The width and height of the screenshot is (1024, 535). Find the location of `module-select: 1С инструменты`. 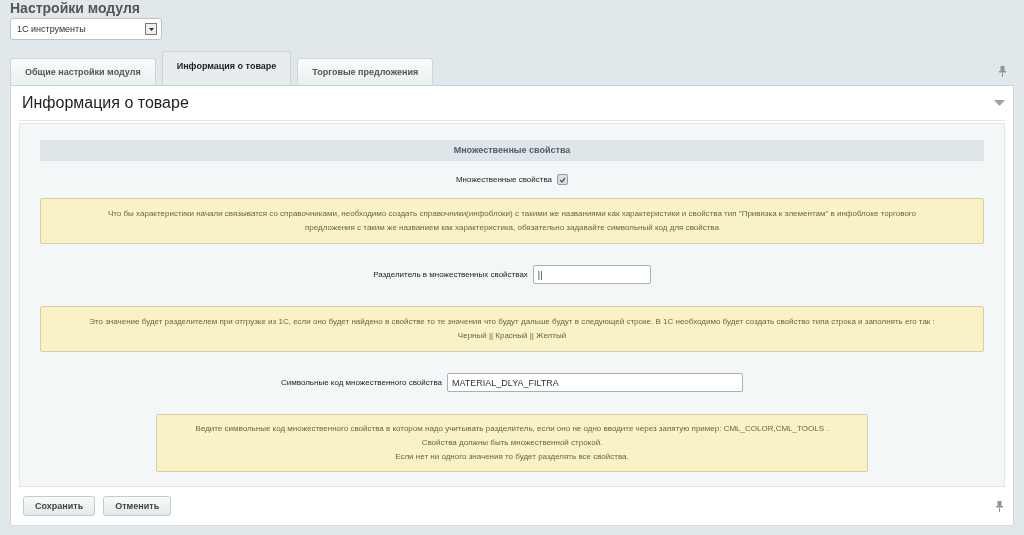

module-select: 1С инструменты is located at coordinates (86, 29).